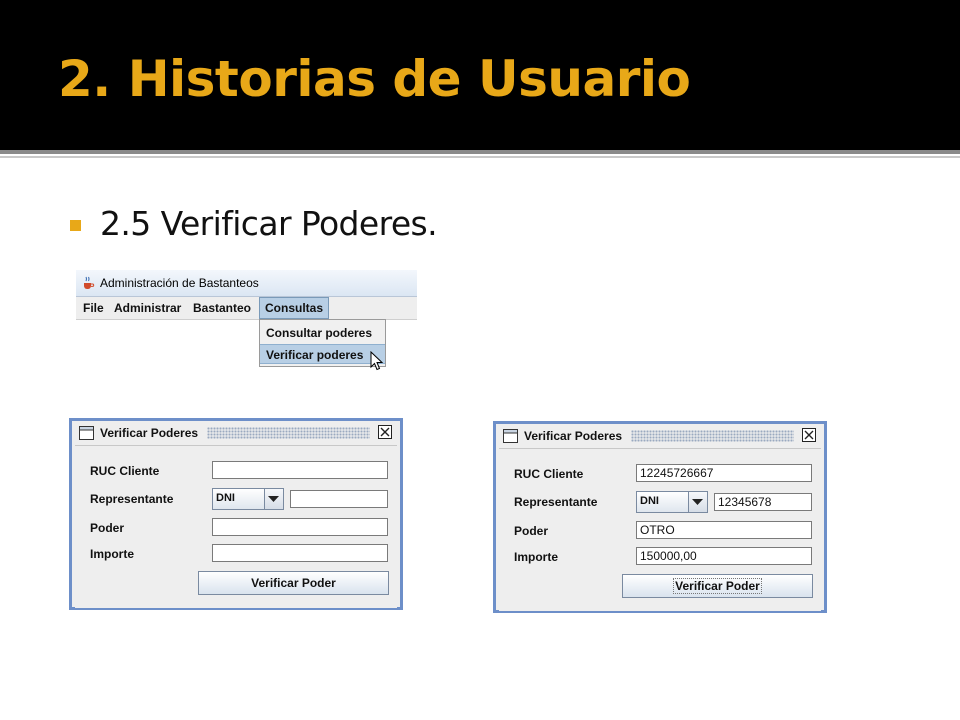  Describe the element at coordinates (322, 333) in the screenshot. I see `menu-item-consultar-poderes: Consultar poderes` at that location.